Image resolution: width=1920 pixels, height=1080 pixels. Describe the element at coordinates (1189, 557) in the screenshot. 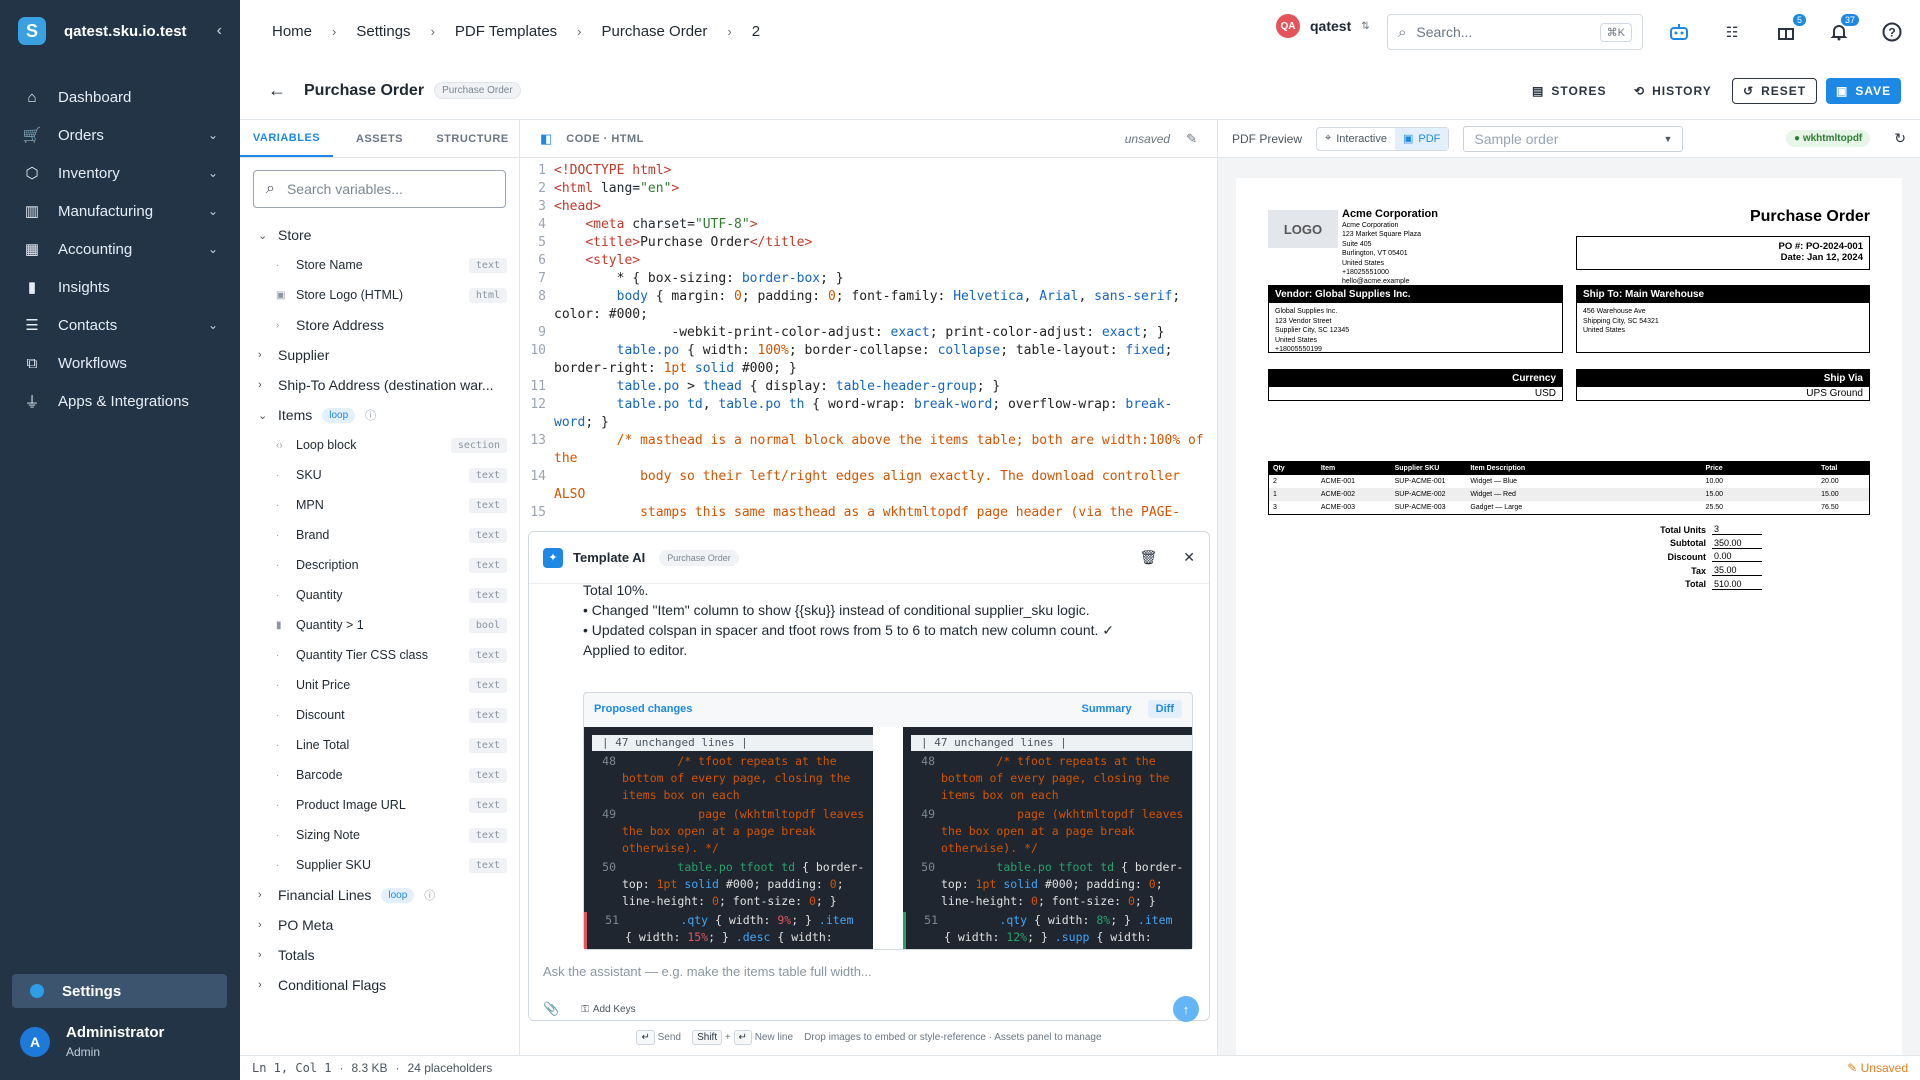

I see `close-icon: ✕` at that location.